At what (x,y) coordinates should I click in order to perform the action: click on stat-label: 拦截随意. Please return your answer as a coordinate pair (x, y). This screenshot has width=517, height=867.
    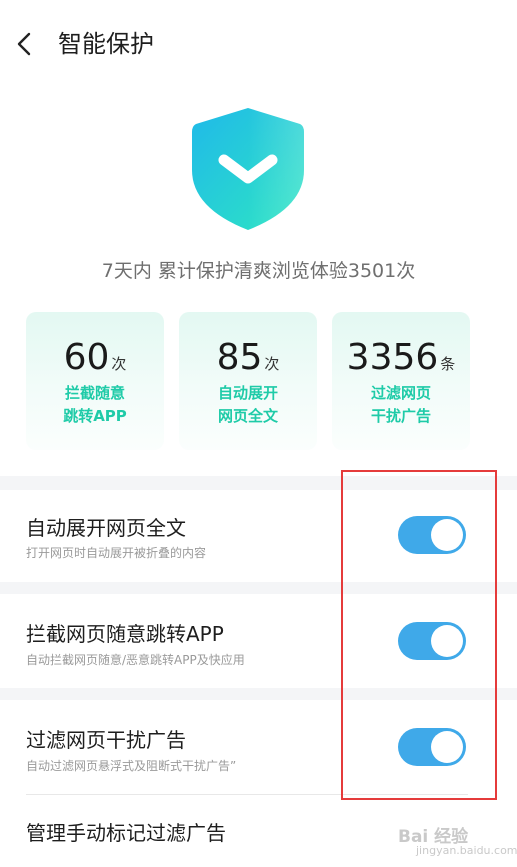
    Looking at the image, I should click on (94, 393).